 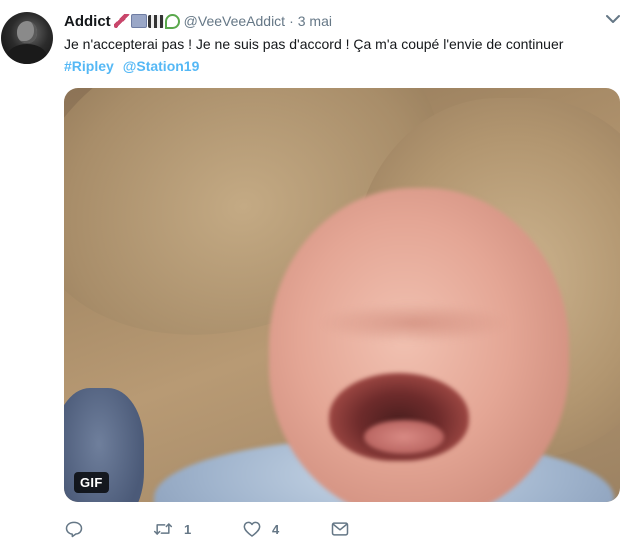 I want to click on direct-message-button, so click(x=340, y=529).